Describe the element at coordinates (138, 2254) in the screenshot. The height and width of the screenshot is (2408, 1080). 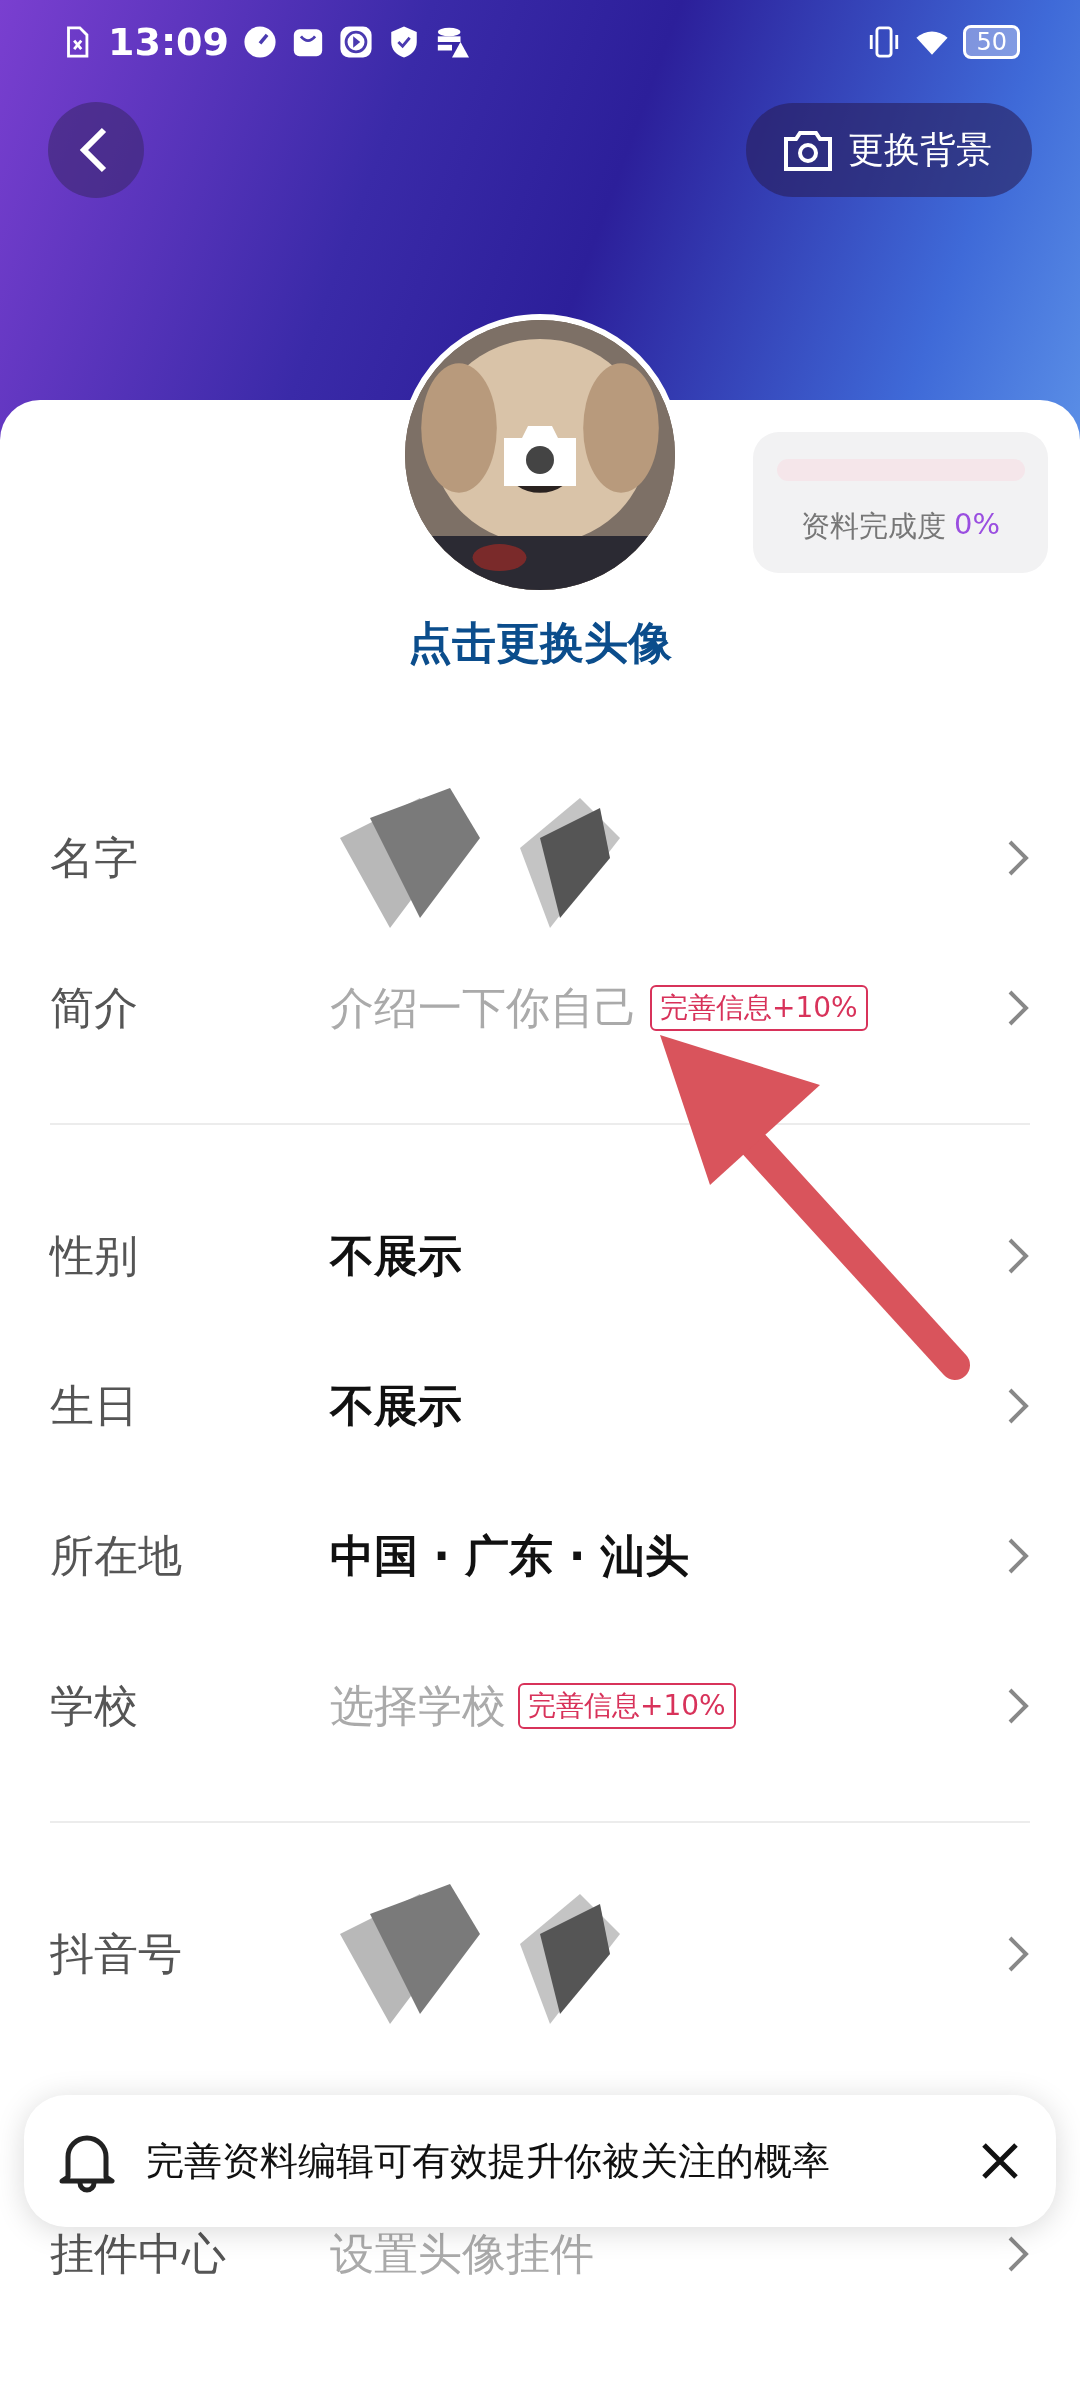
I see `row-label: 挂件中心` at that location.